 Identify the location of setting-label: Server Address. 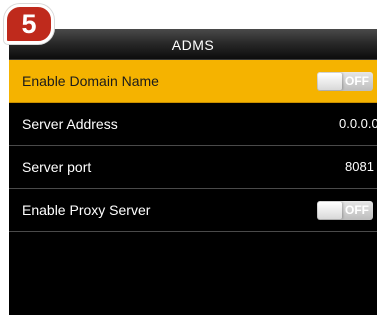
(70, 124).